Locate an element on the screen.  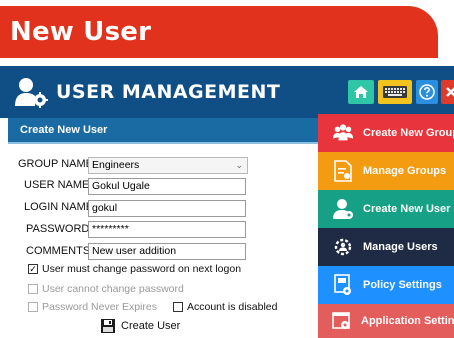
password-field: ********* is located at coordinates (167, 229).